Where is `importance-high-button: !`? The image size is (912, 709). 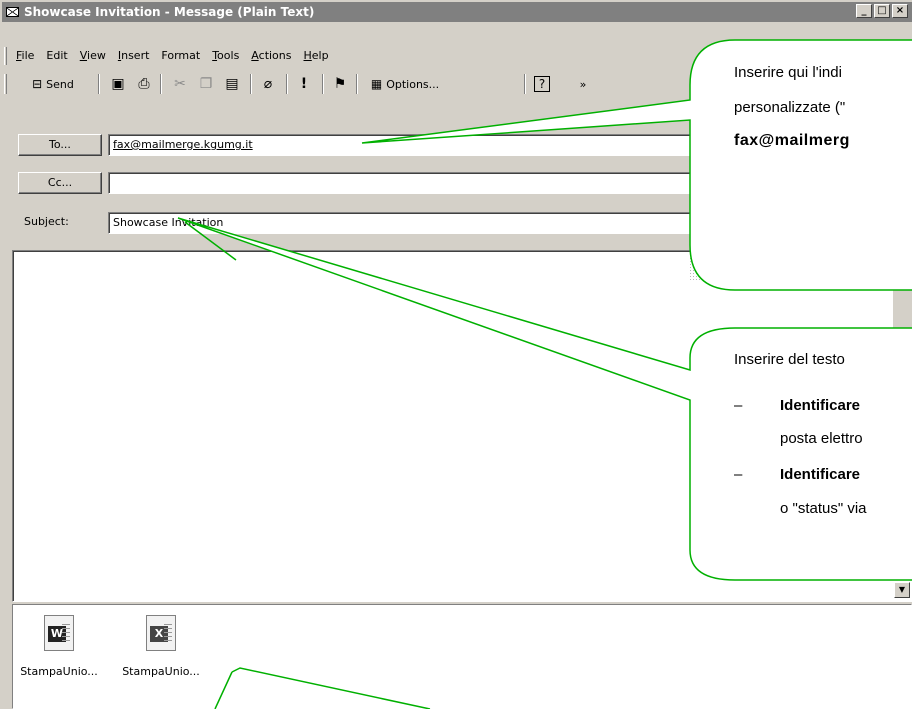 importance-high-button: ! is located at coordinates (304, 84).